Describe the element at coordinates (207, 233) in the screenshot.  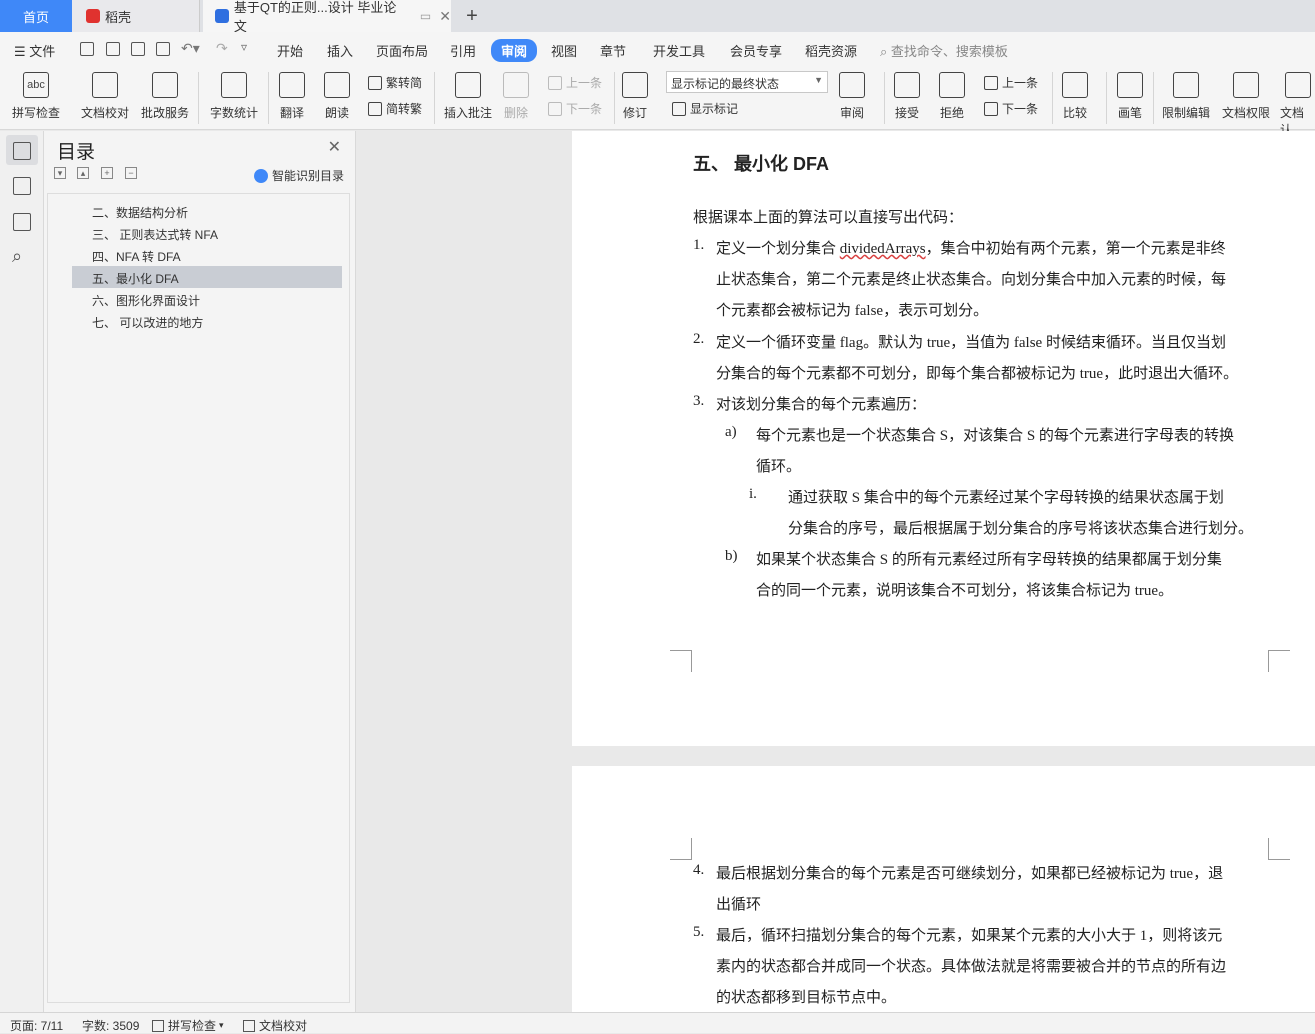
I see `toc-item: 三、 正则表达式转 NFA` at that location.